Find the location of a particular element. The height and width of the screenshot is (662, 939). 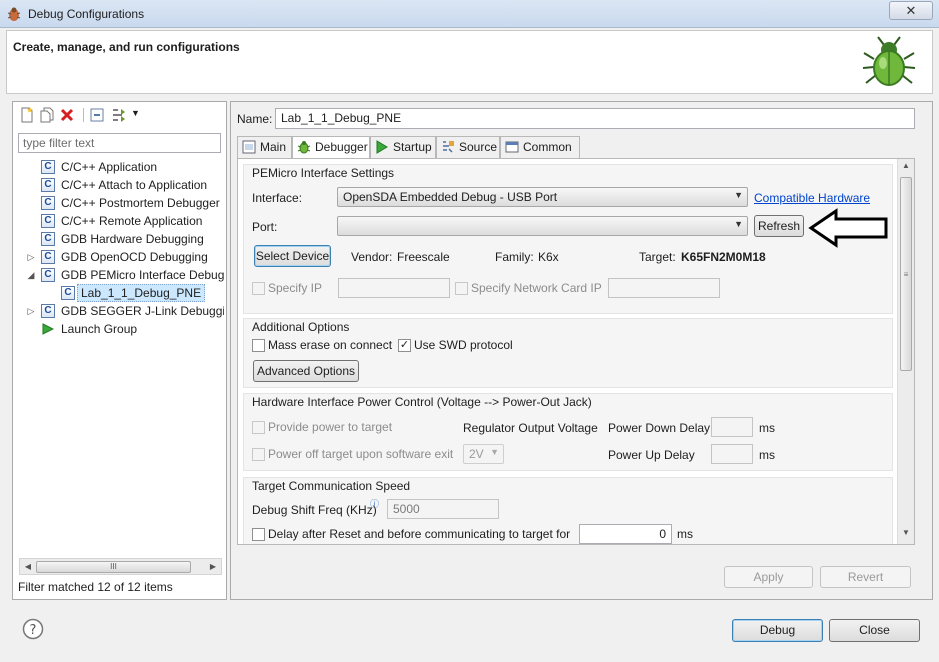

port-select: ▼ is located at coordinates (542, 226).